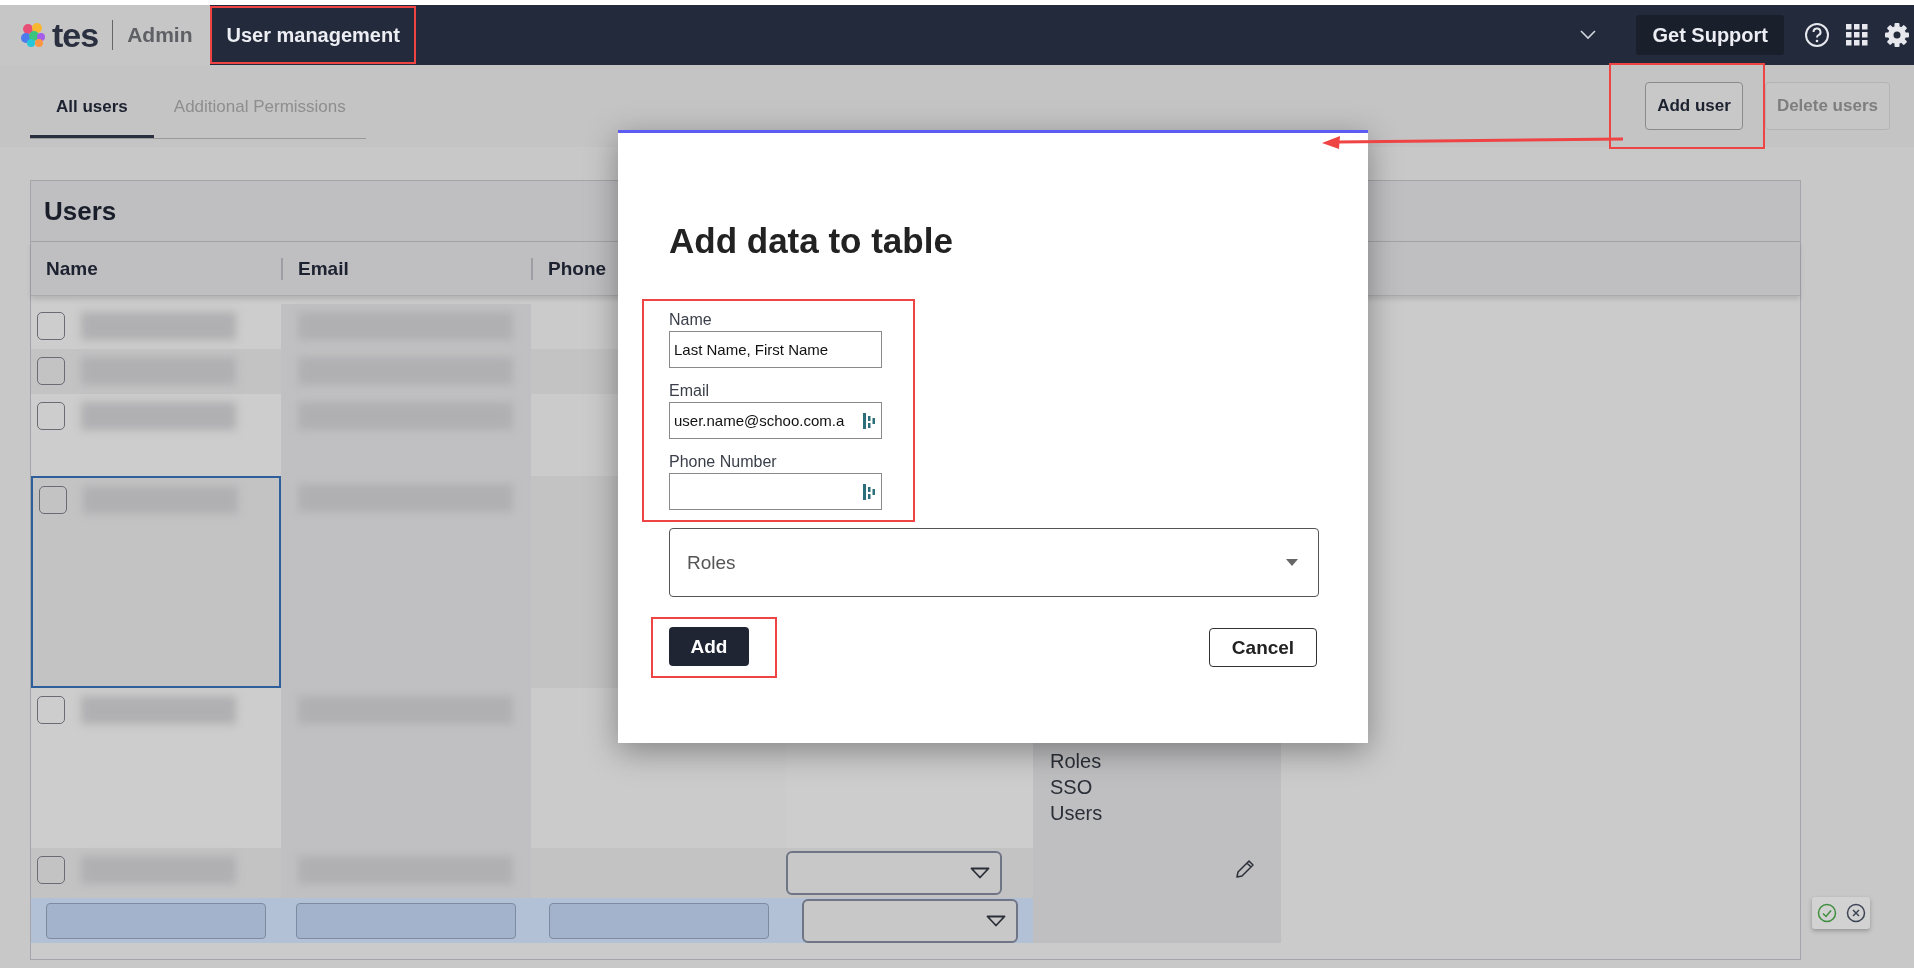 The height and width of the screenshot is (968, 1914). Describe the element at coordinates (691, 320) in the screenshot. I see `field-label: Name` at that location.